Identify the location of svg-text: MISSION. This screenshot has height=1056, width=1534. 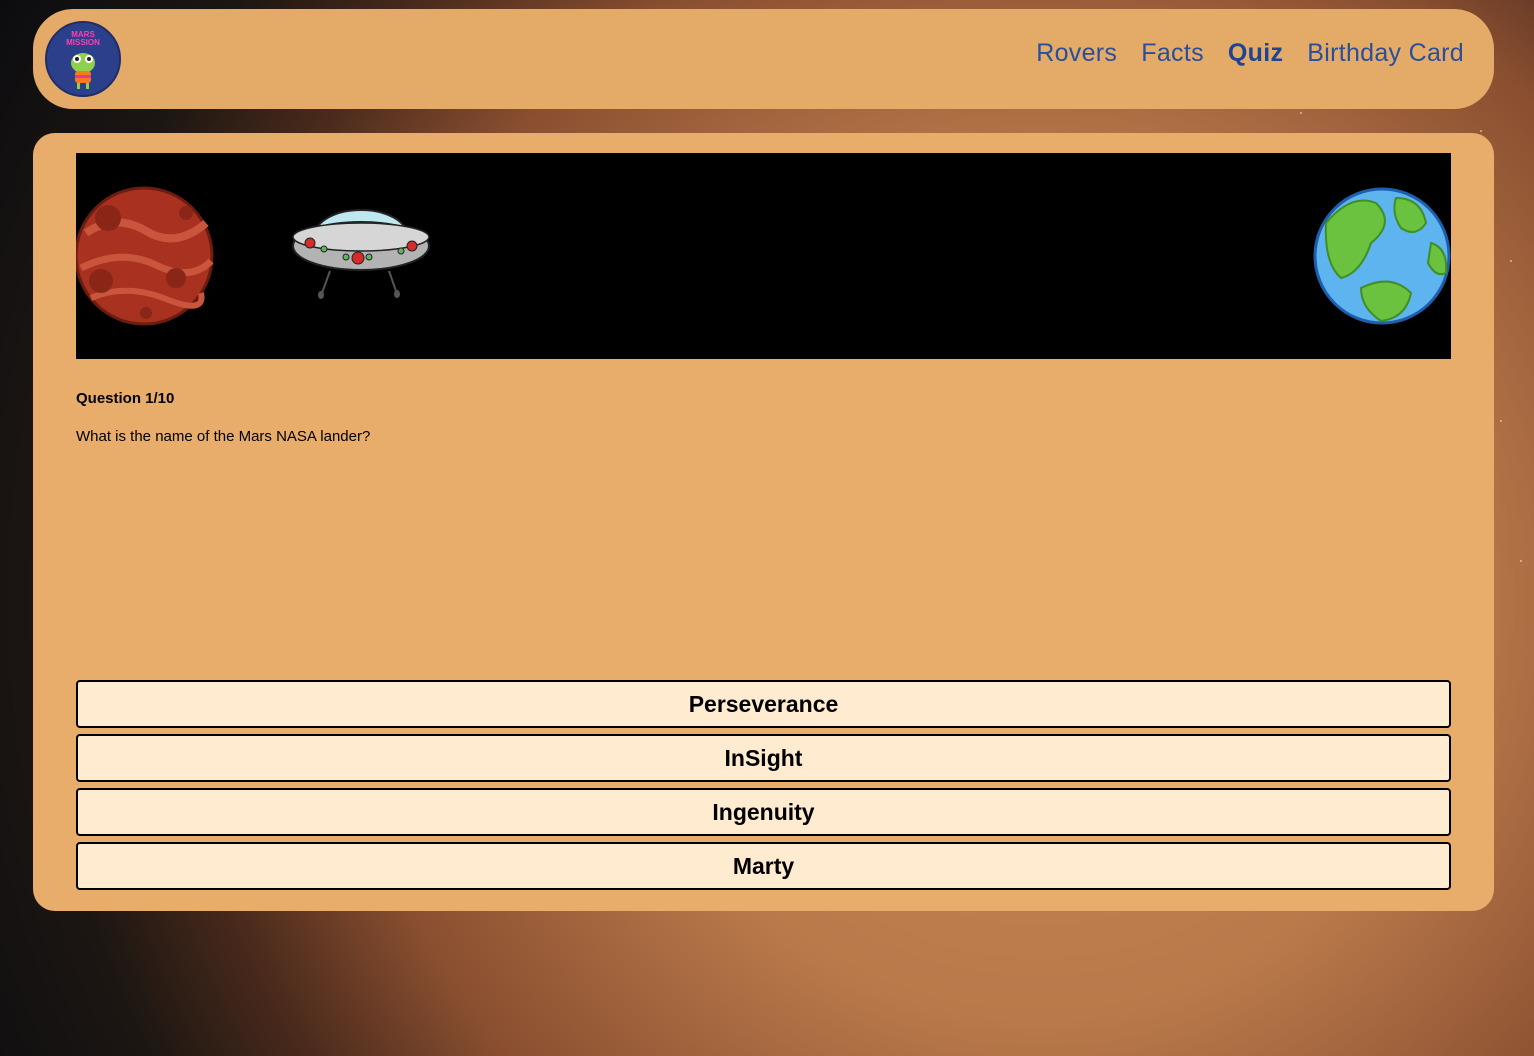
(83, 42).